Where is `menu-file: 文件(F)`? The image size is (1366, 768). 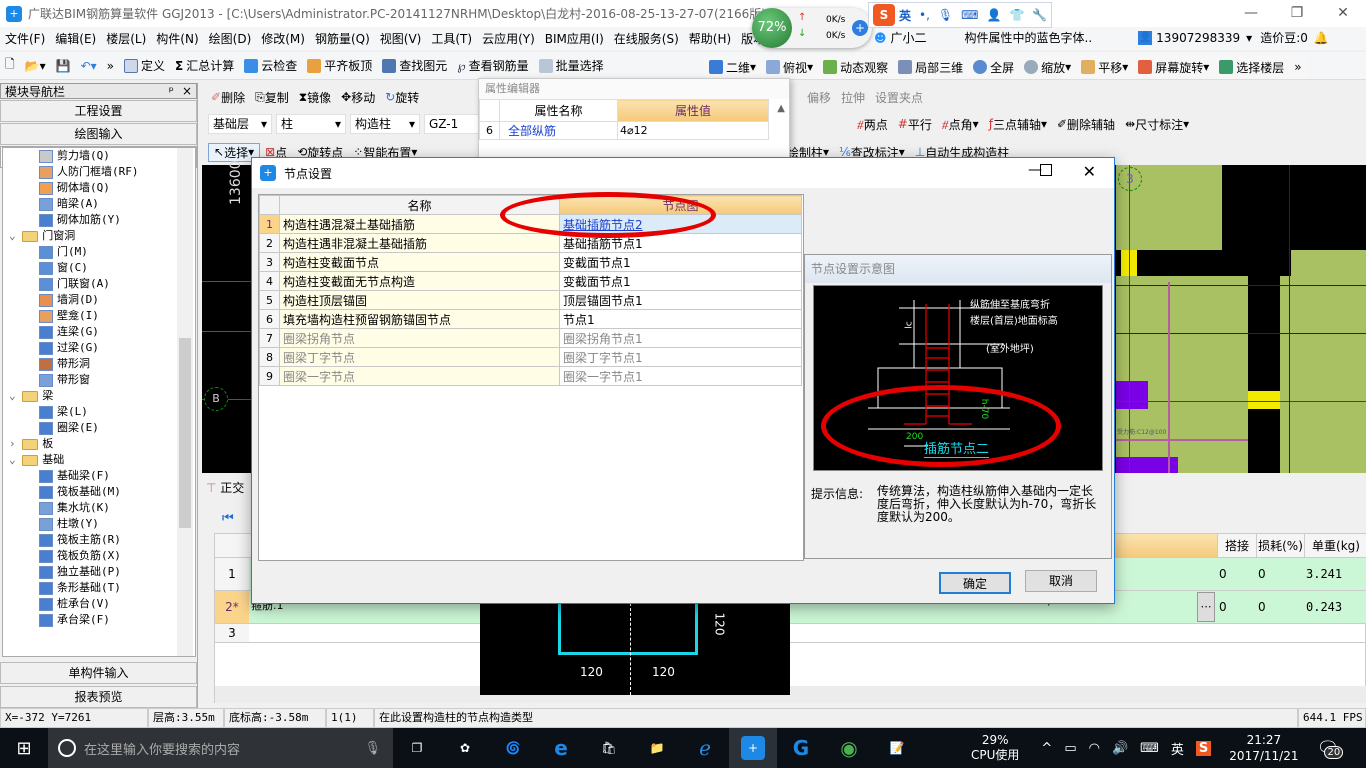
menu-file: 文件(F) is located at coordinates (25, 38).